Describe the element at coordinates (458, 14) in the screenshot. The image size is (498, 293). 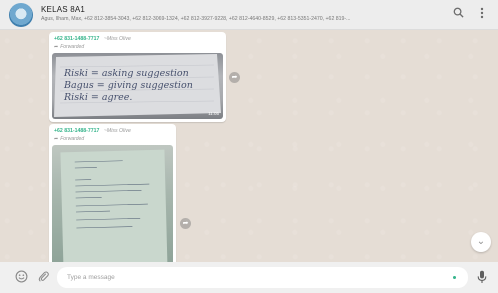
I see `search-icon` at that location.